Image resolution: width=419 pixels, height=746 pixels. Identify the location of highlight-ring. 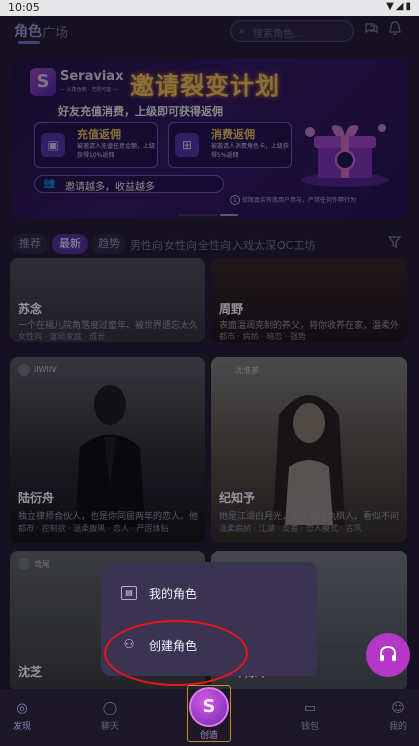
(176, 653).